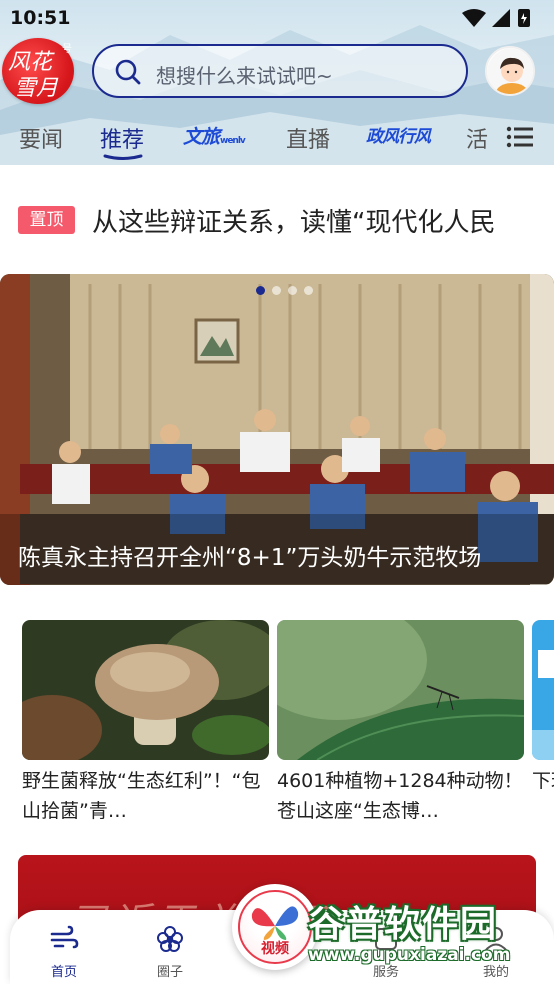  Describe the element at coordinates (63, 972) in the screenshot. I see `nav-home-label: 首页` at that location.